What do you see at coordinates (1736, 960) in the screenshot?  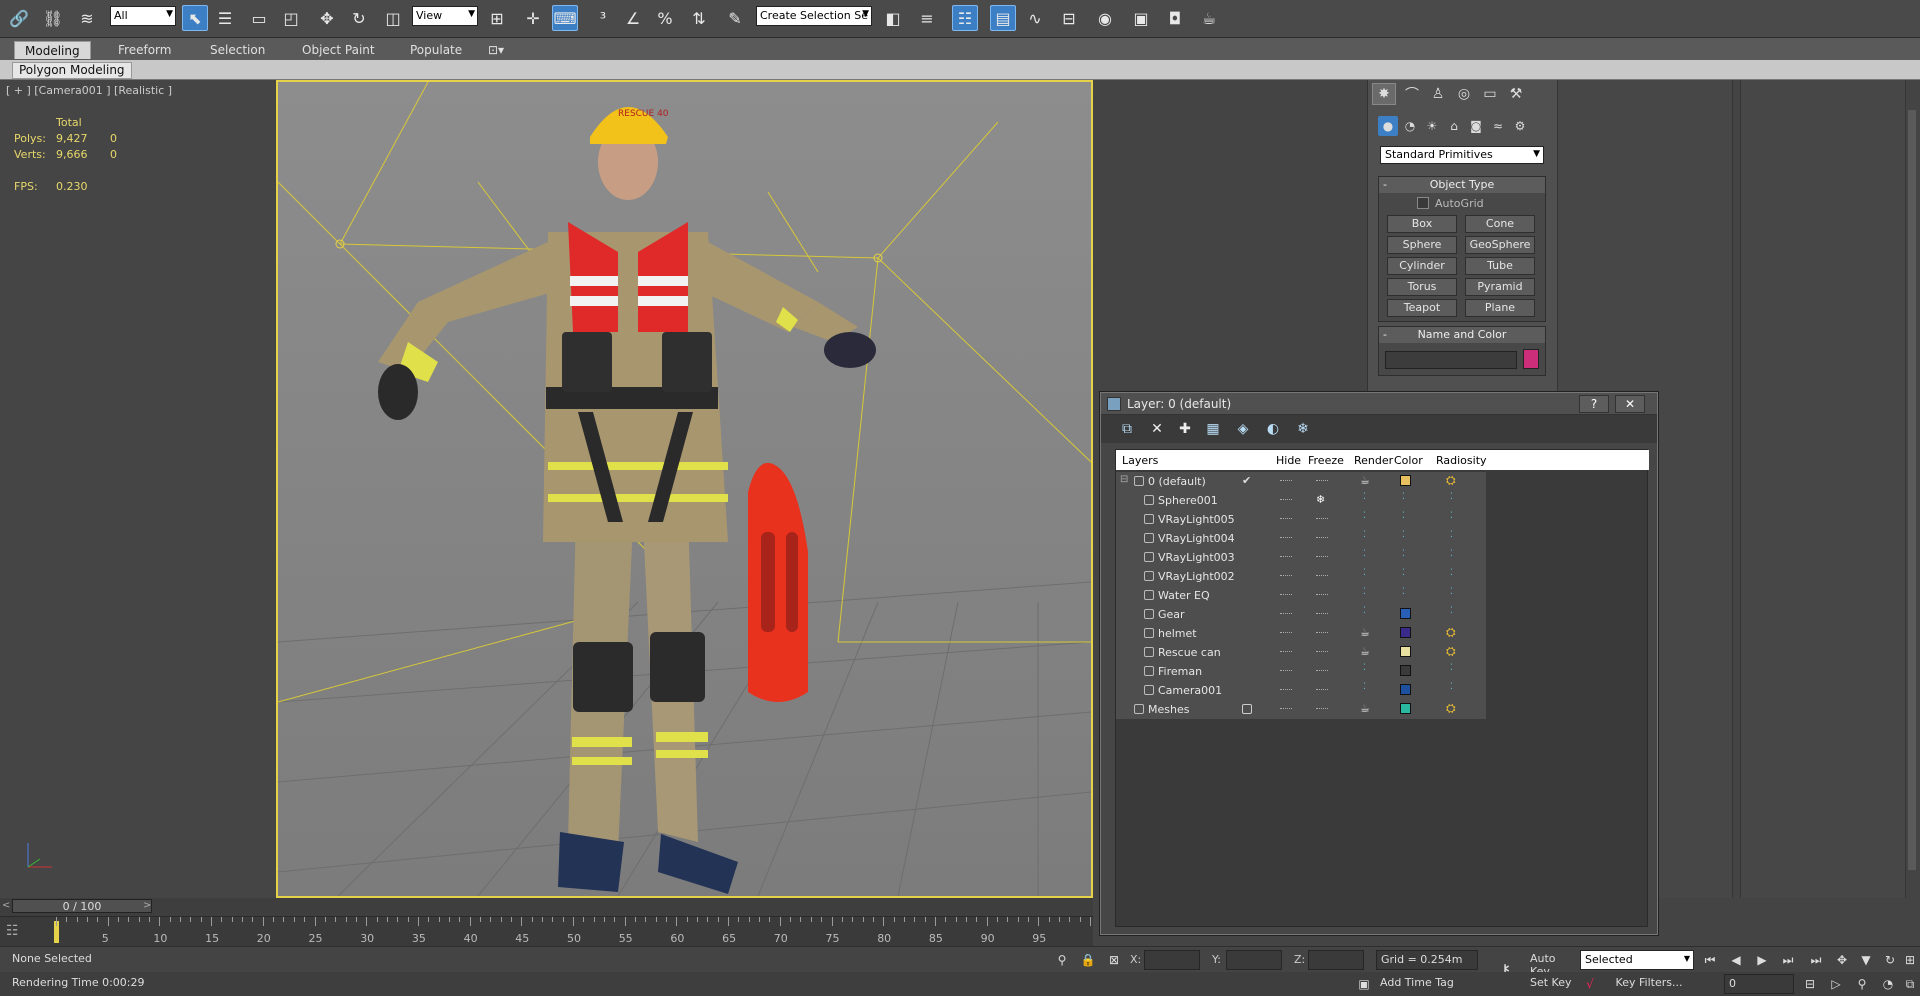 I see `previous-frame-icon: ◀` at bounding box center [1736, 960].